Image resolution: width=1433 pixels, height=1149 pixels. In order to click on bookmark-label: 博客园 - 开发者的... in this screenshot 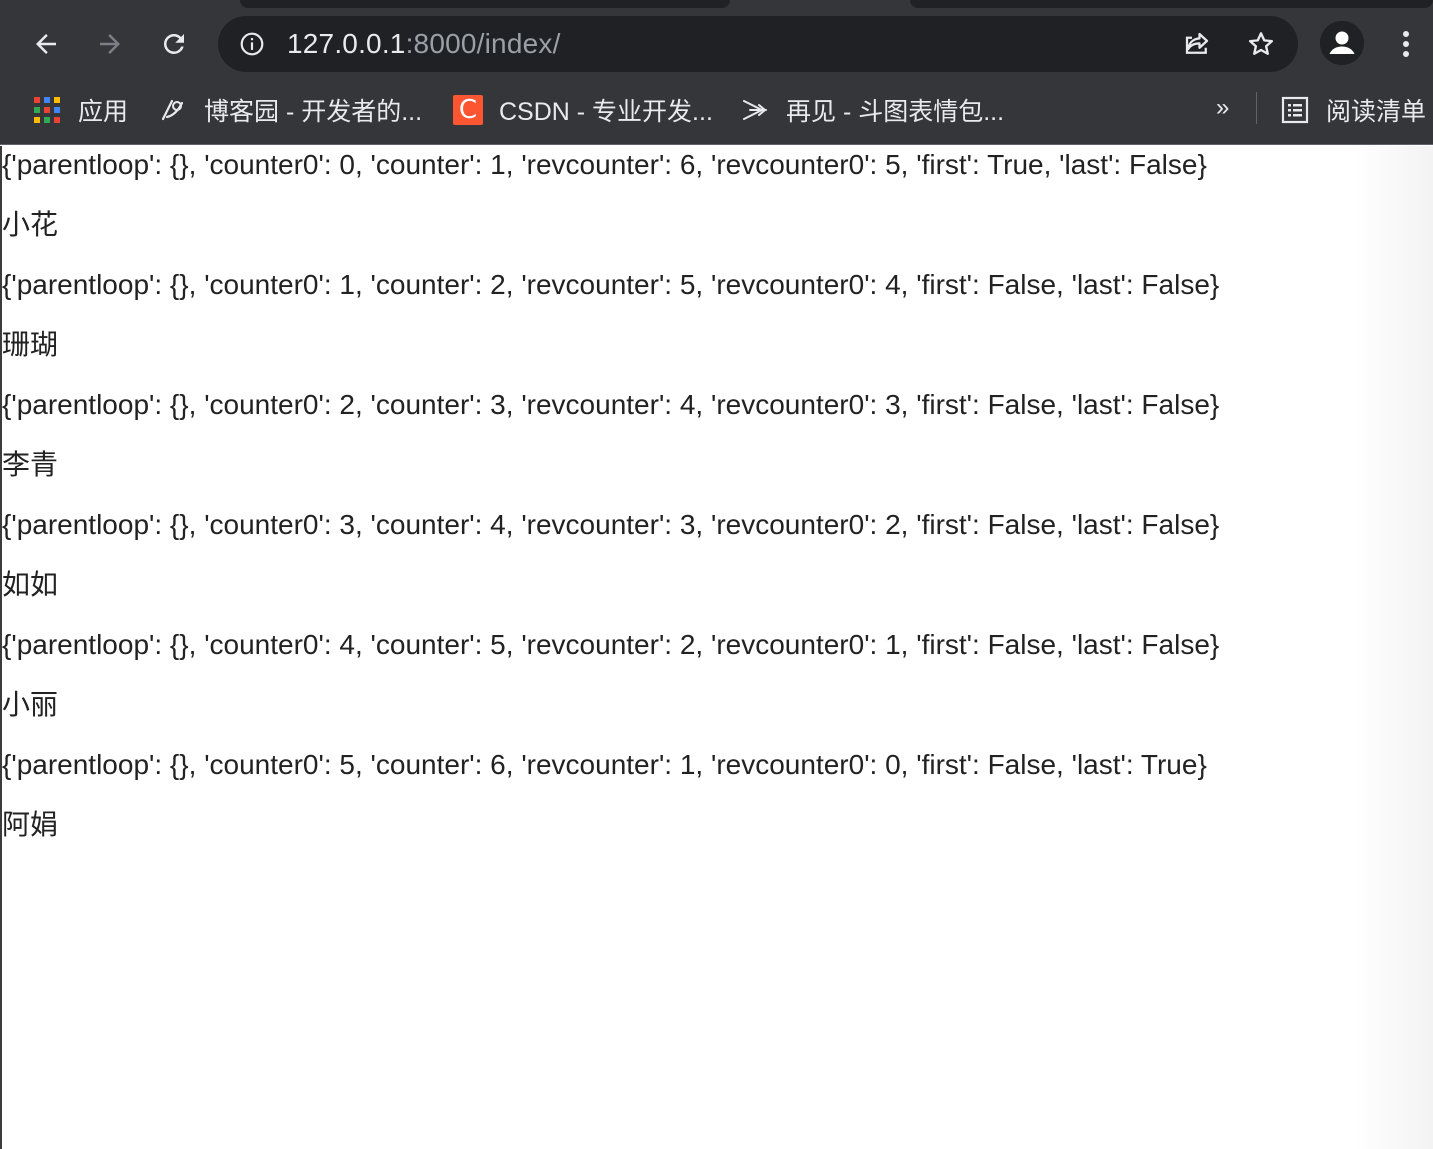, I will do `click(313, 112)`.